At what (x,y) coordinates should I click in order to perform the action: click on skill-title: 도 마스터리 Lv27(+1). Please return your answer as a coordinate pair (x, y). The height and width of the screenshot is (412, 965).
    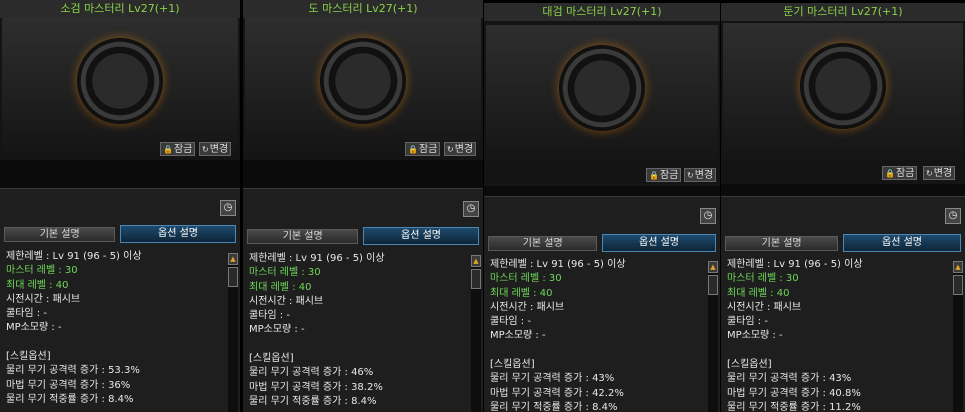
    Looking at the image, I should click on (363, 9).